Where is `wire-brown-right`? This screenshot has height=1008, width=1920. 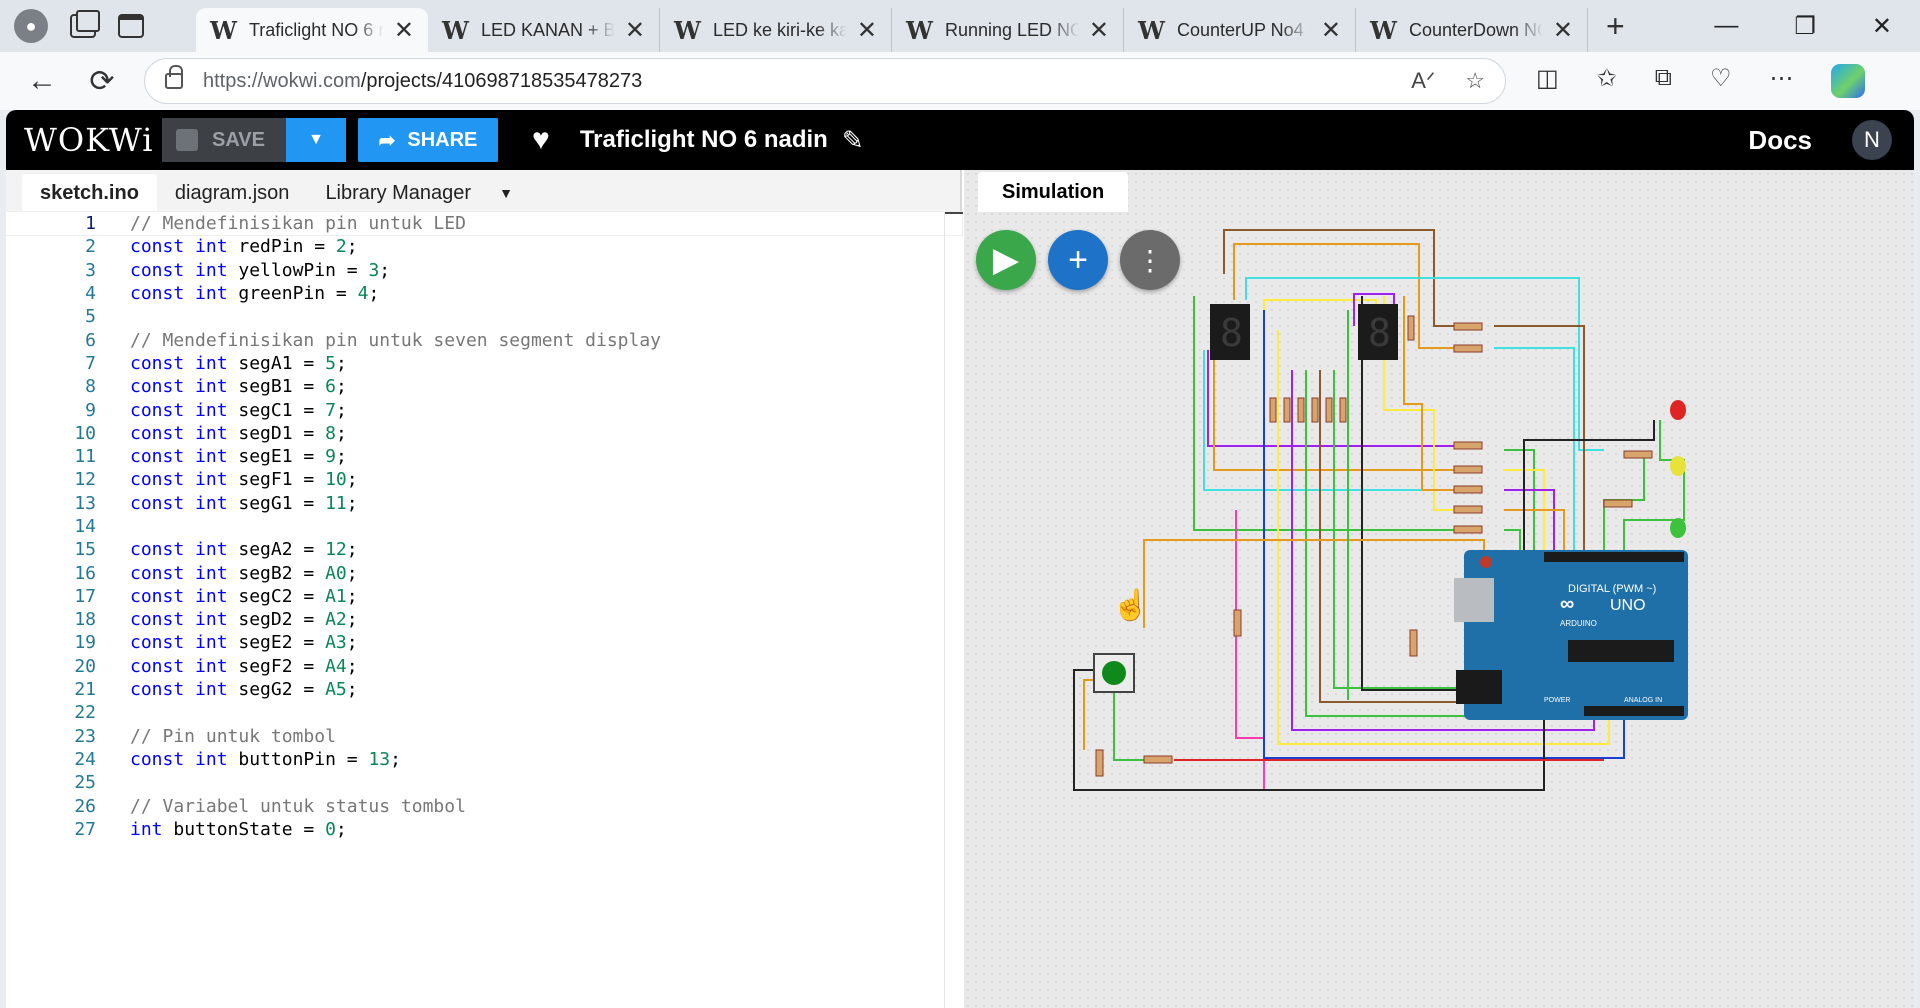 wire-brown-right is located at coordinates (1539, 437).